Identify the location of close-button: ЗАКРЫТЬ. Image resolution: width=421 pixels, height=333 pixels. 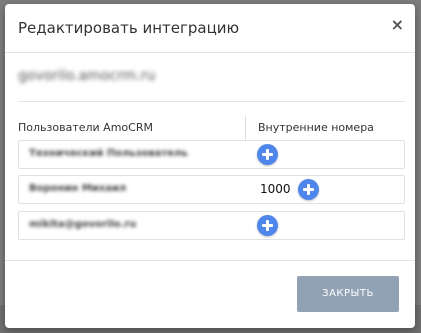
(348, 294).